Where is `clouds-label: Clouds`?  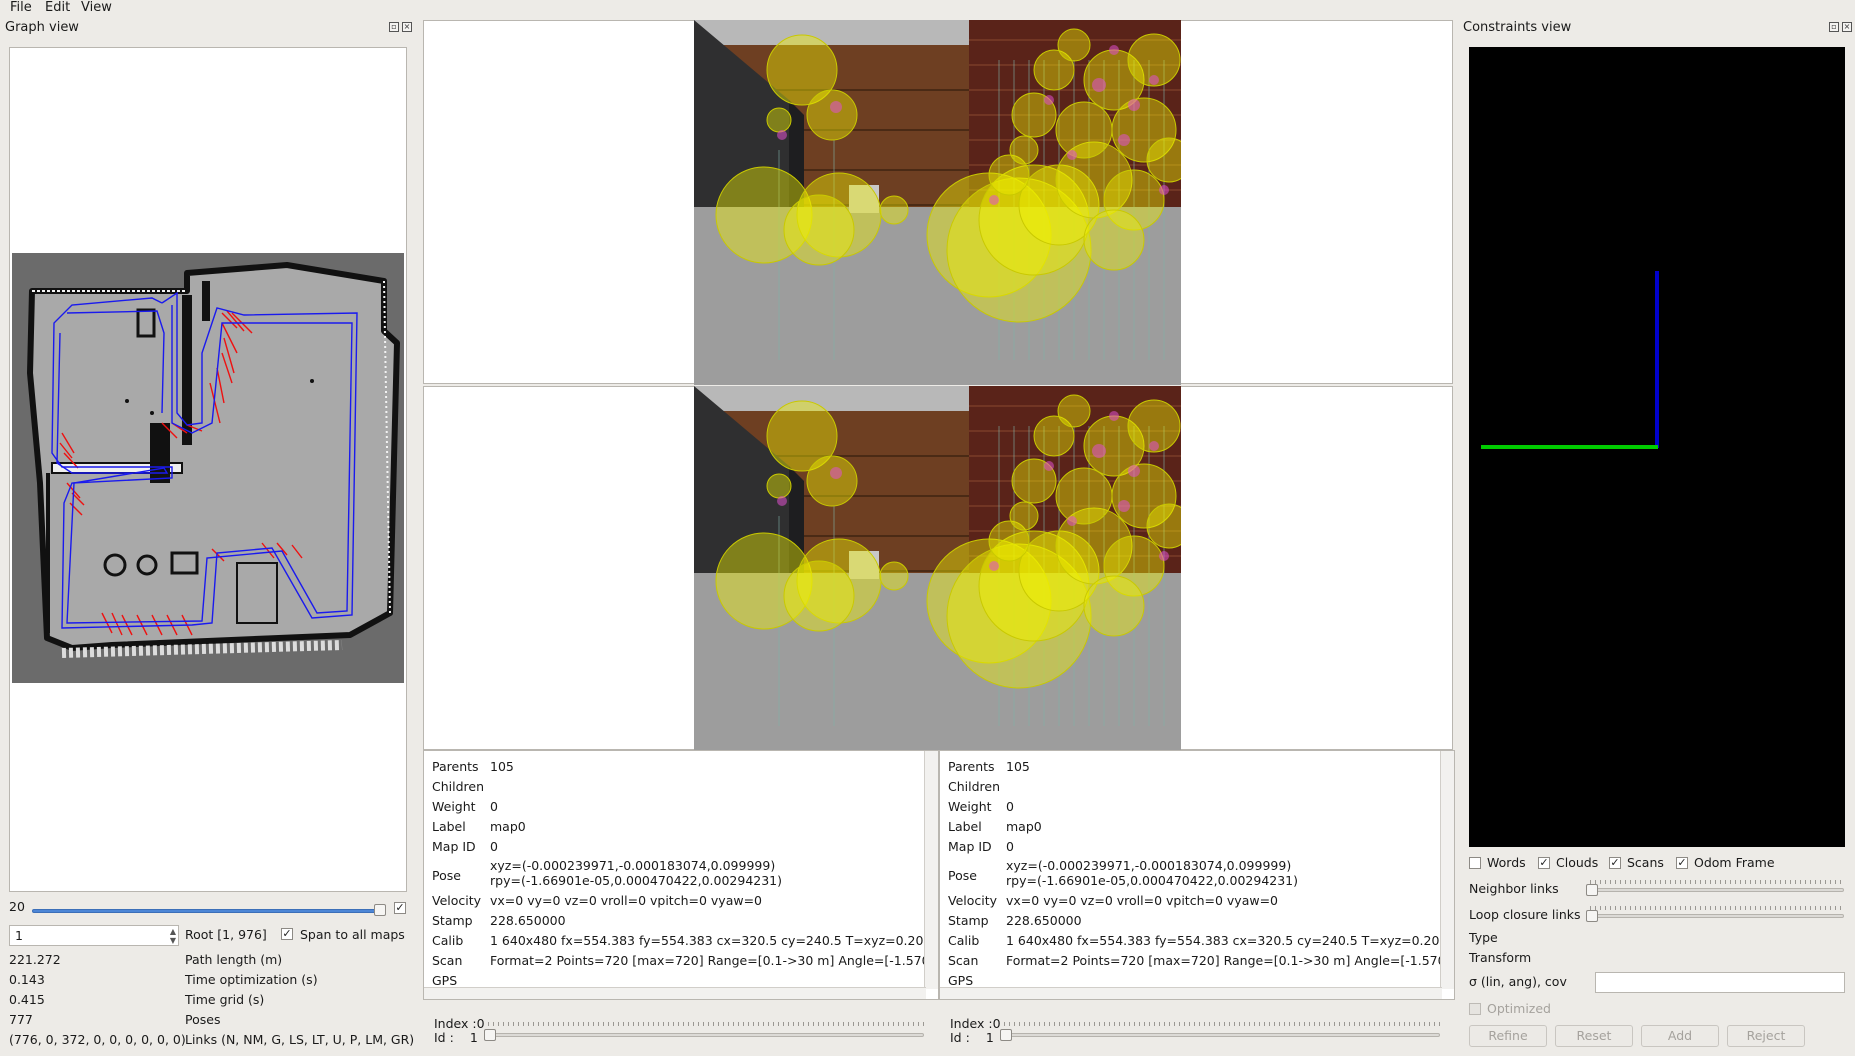 clouds-label: Clouds is located at coordinates (1577, 862).